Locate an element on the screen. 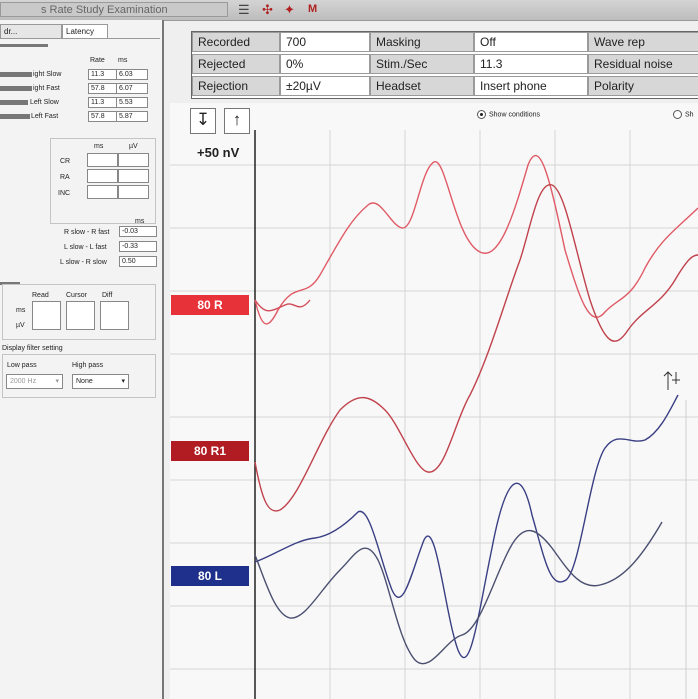 This screenshot has height=699, width=698. scale-label: +50 nV is located at coordinates (218, 152).